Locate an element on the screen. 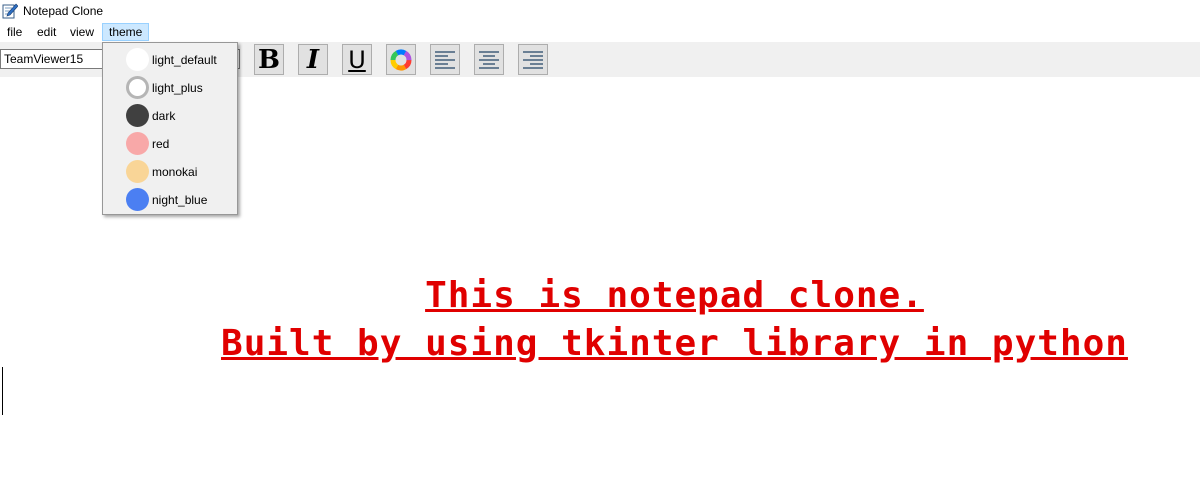 This screenshot has height=499, width=1200. swatch-red-icon is located at coordinates (137, 143).